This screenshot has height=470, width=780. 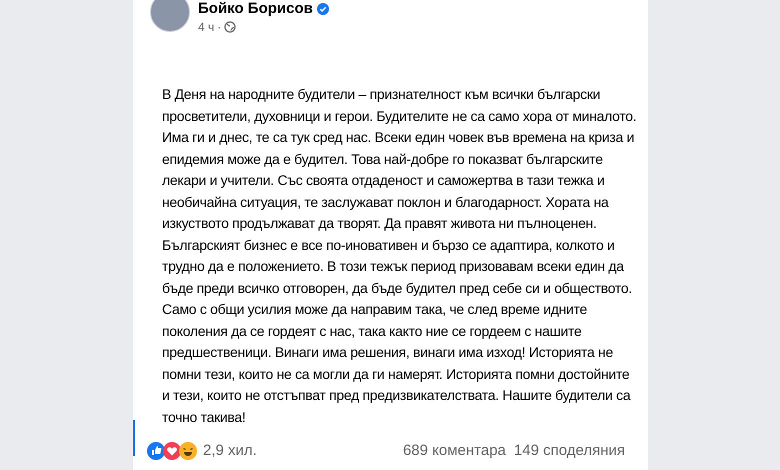 I want to click on laughing-reaction-icon, so click(x=188, y=451).